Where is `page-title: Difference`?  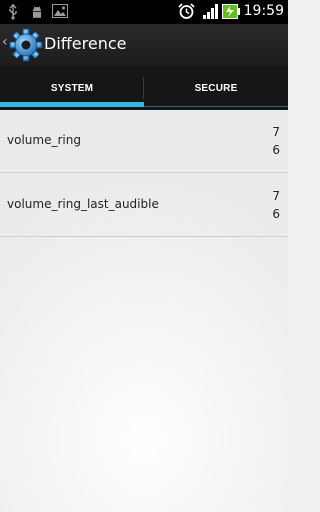 page-title: Difference is located at coordinates (85, 43).